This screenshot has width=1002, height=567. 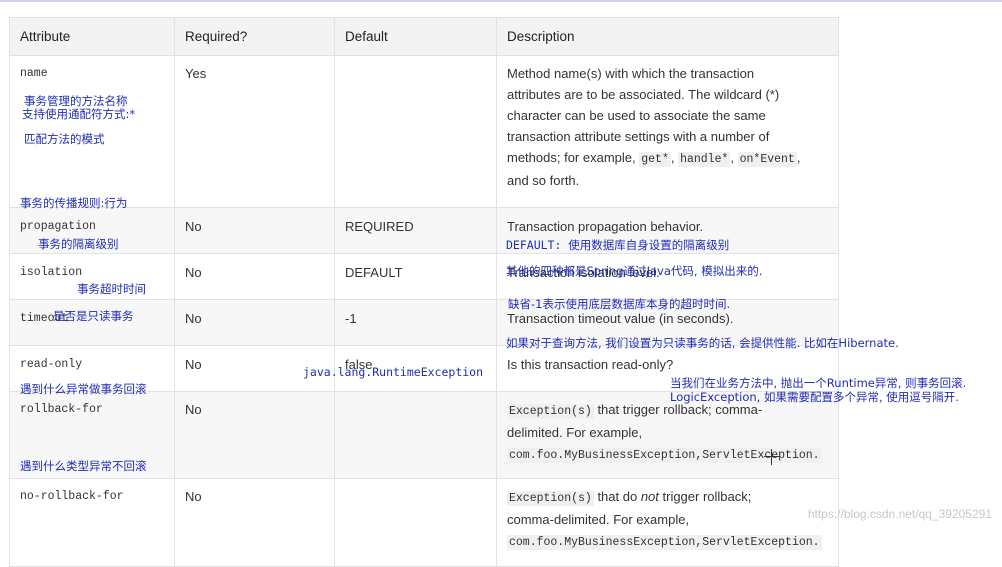 I want to click on desc-line: delimited. For example,, so click(x=575, y=432).